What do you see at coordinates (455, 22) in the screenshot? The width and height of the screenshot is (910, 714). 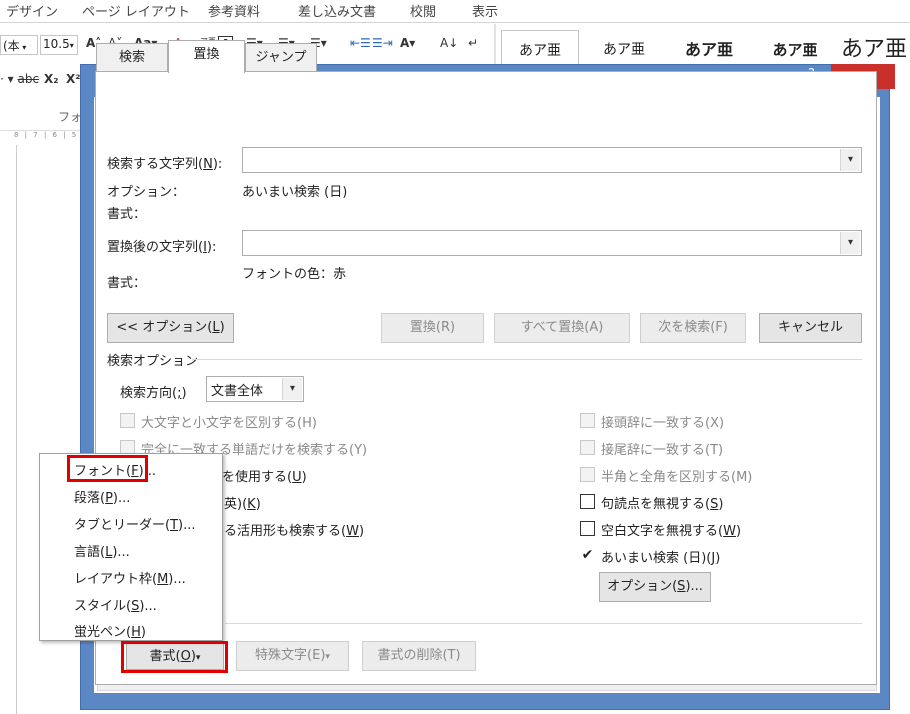 I see `ribbon-divider` at bounding box center [455, 22].